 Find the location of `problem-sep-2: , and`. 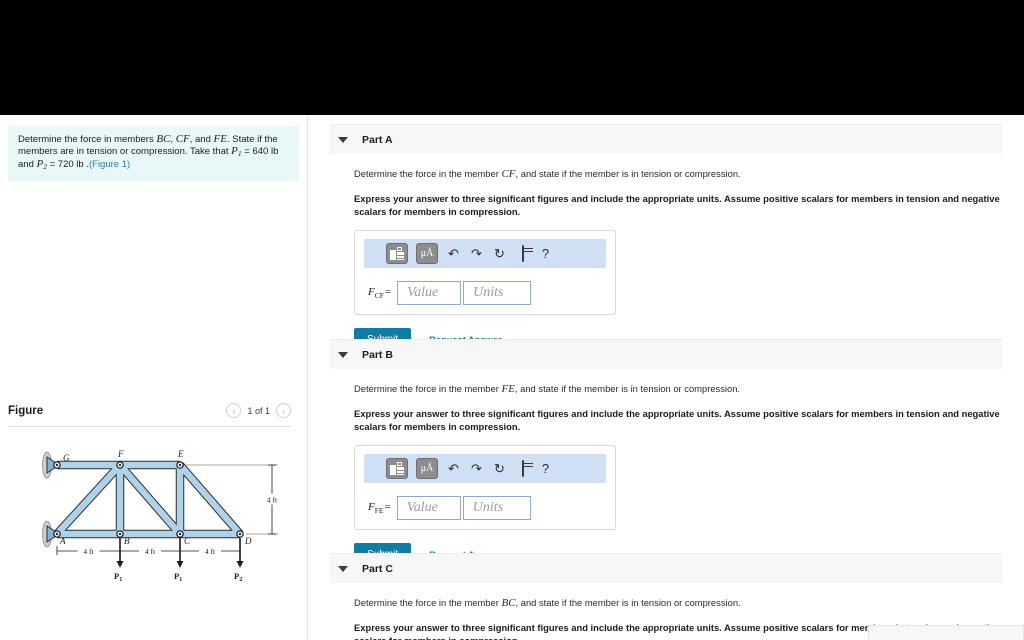

problem-sep-2: , and is located at coordinates (201, 139).